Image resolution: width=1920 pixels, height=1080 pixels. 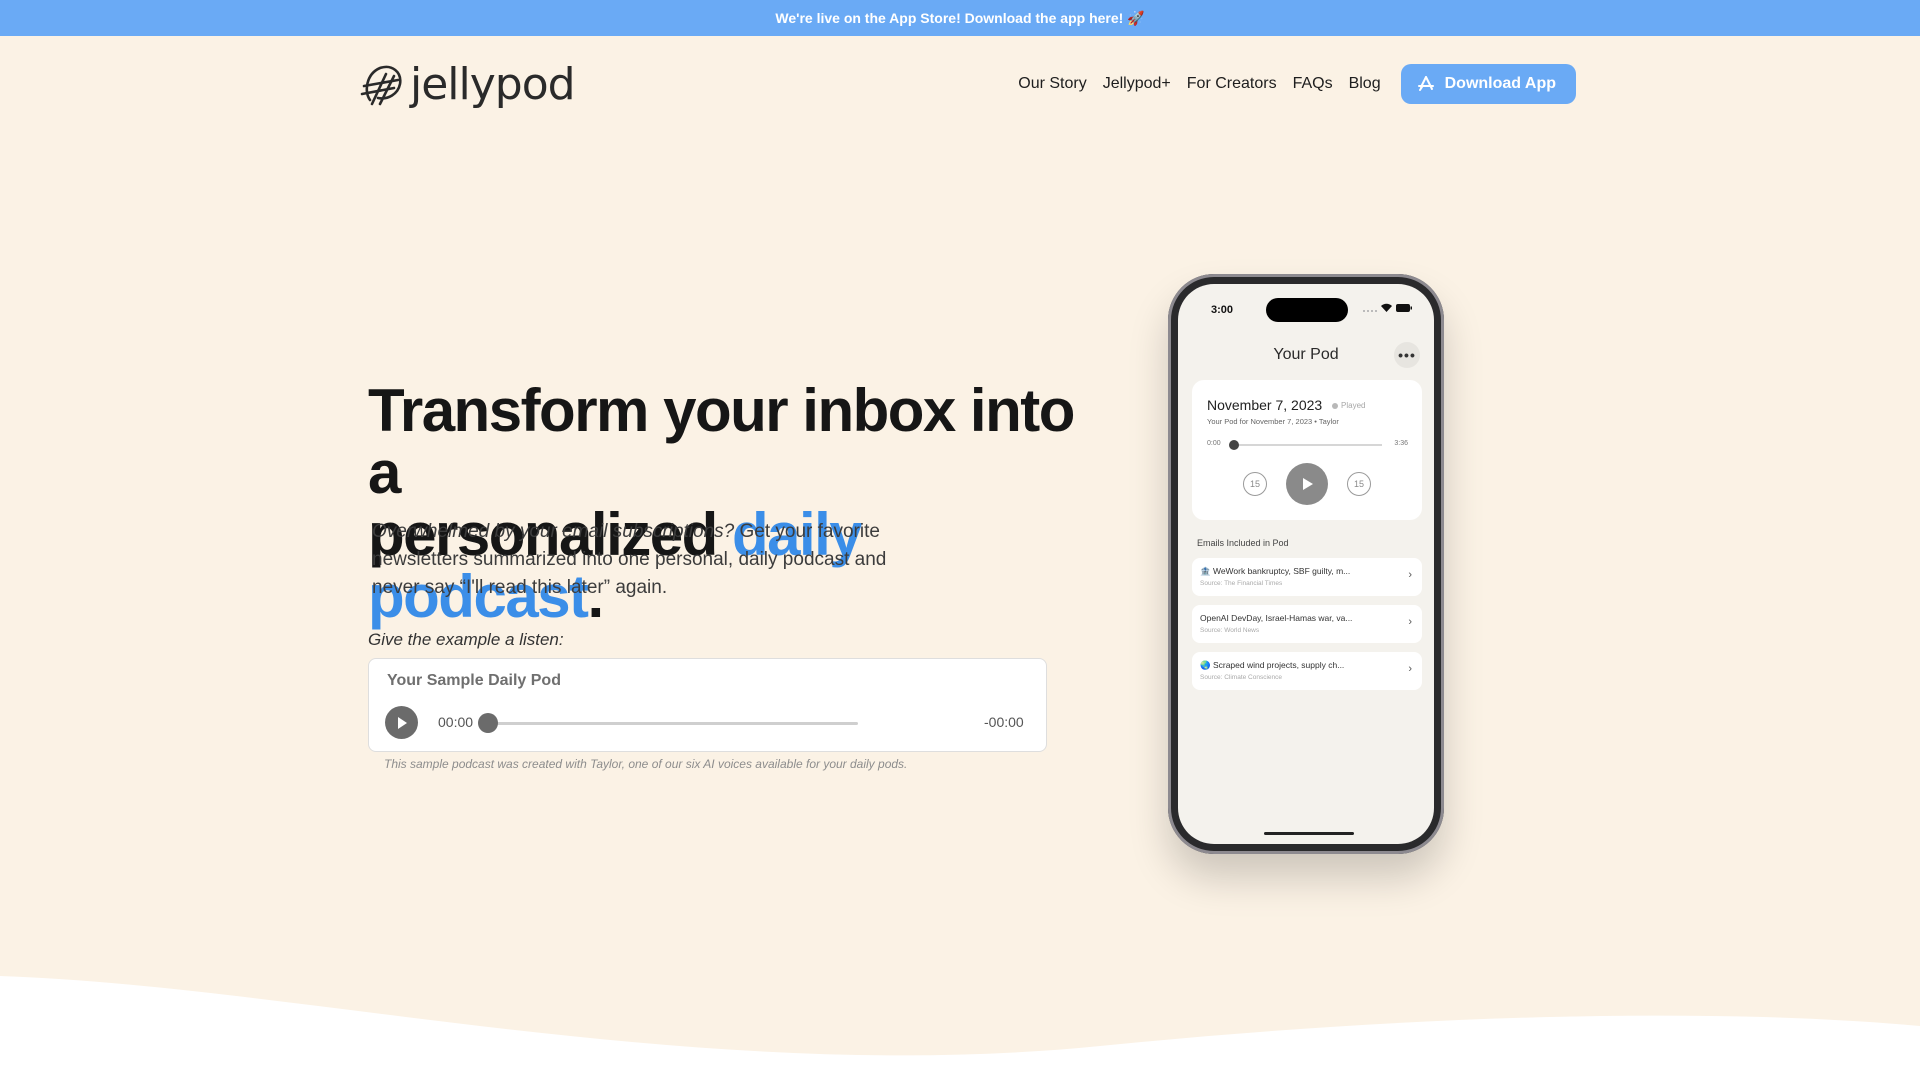 I want to click on played-badge: Played, so click(x=1348, y=405).